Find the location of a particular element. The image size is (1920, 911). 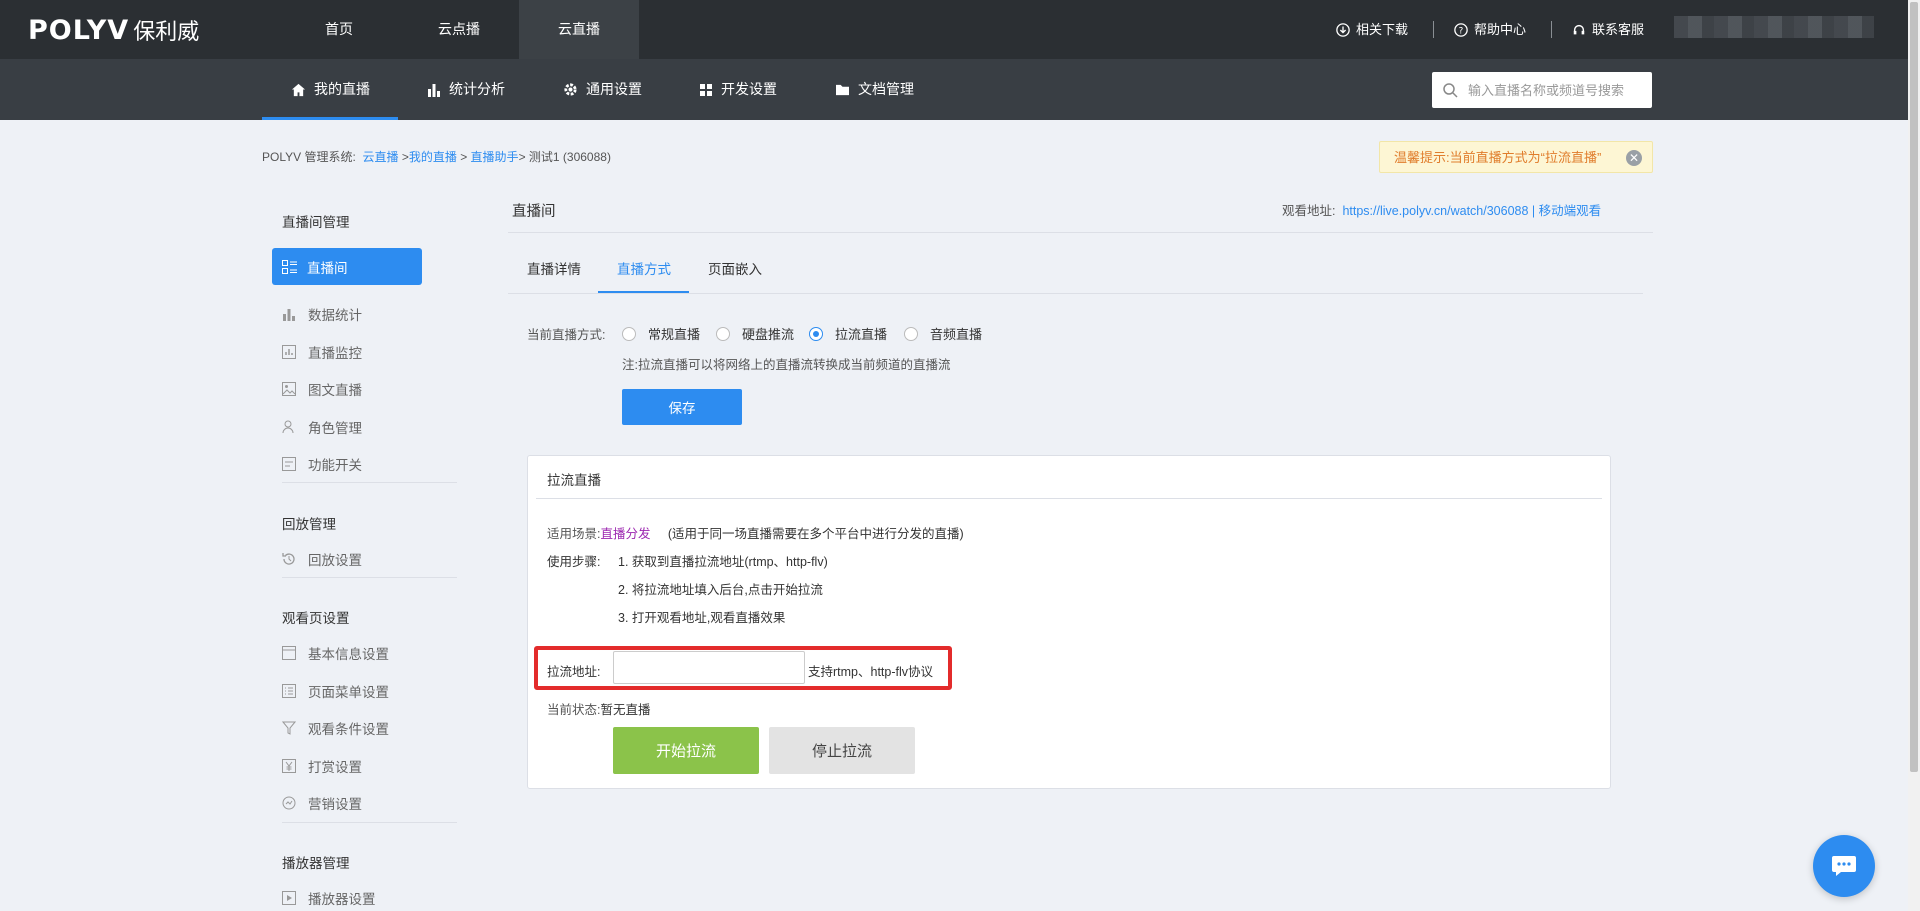

support-label: 联系客服 is located at coordinates (1618, 29).